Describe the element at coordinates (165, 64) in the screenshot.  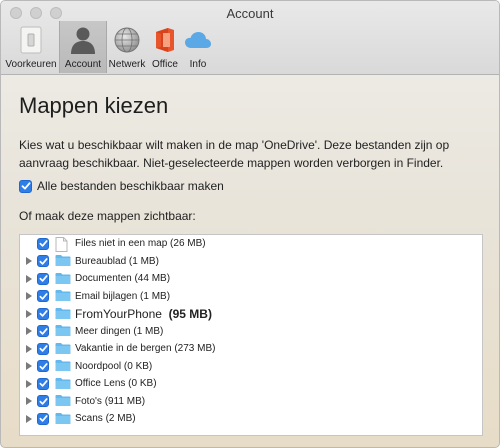
I see `tab-office-label: Office` at that location.